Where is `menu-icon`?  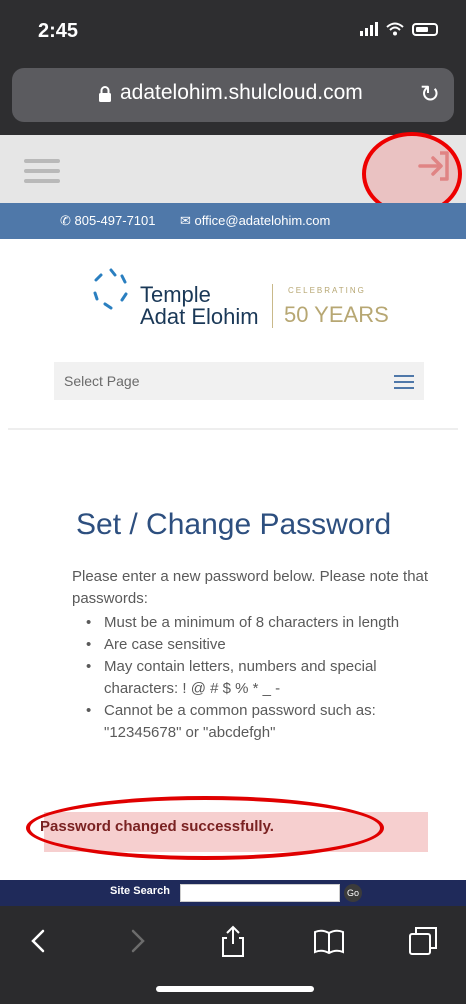
menu-icon is located at coordinates (404, 384).